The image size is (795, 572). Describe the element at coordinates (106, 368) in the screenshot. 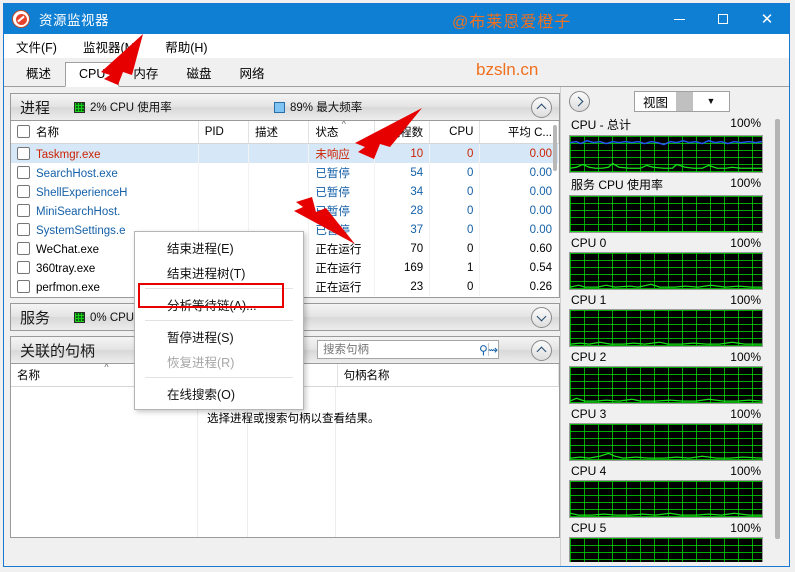

I see `sort-ascending-icon: ^` at that location.